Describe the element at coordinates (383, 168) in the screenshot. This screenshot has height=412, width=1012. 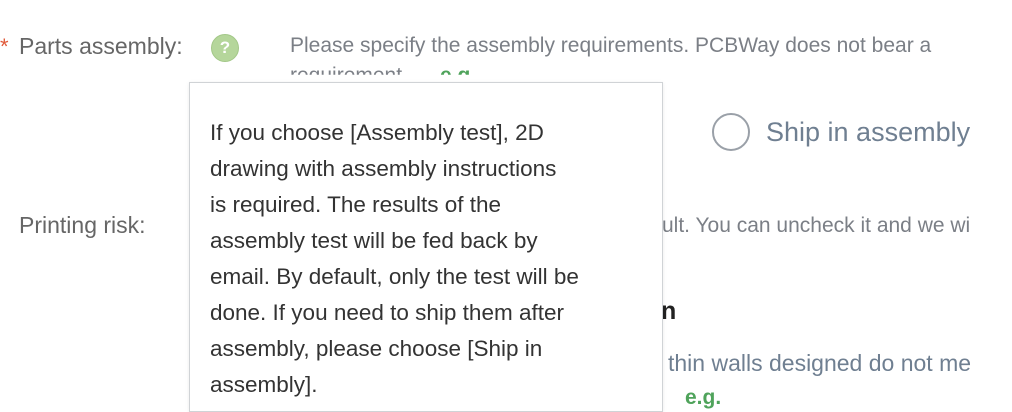
I see `tooltip-line: drawing with assembly instructions` at that location.